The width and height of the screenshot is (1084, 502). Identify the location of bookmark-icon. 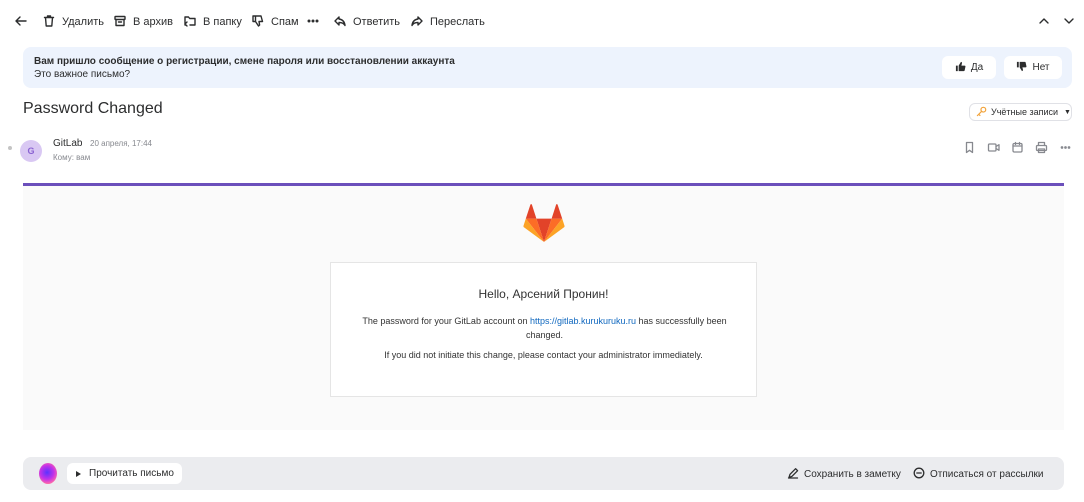
(969, 147).